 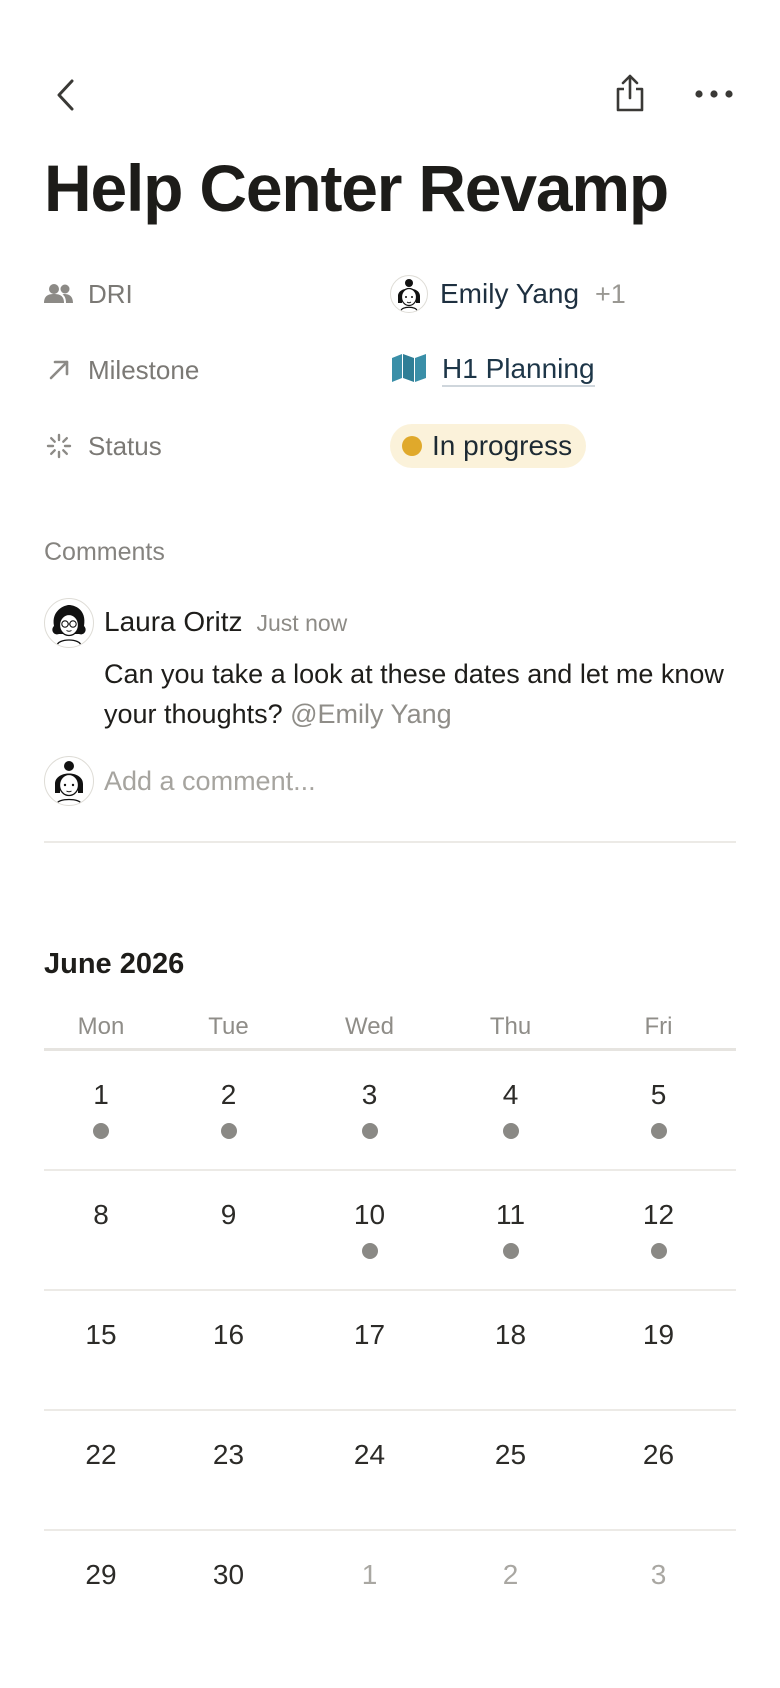 I want to click on calendar-week-row: 29 30 1 2 3, so click(x=390, y=1591).